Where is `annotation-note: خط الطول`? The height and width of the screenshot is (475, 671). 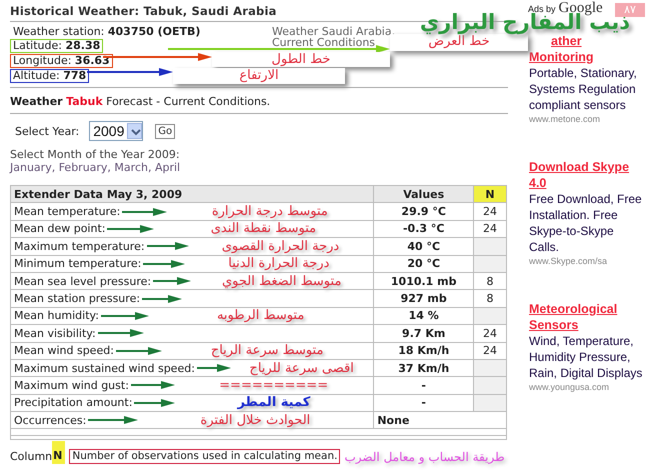 annotation-note: خط الطول is located at coordinates (301, 59).